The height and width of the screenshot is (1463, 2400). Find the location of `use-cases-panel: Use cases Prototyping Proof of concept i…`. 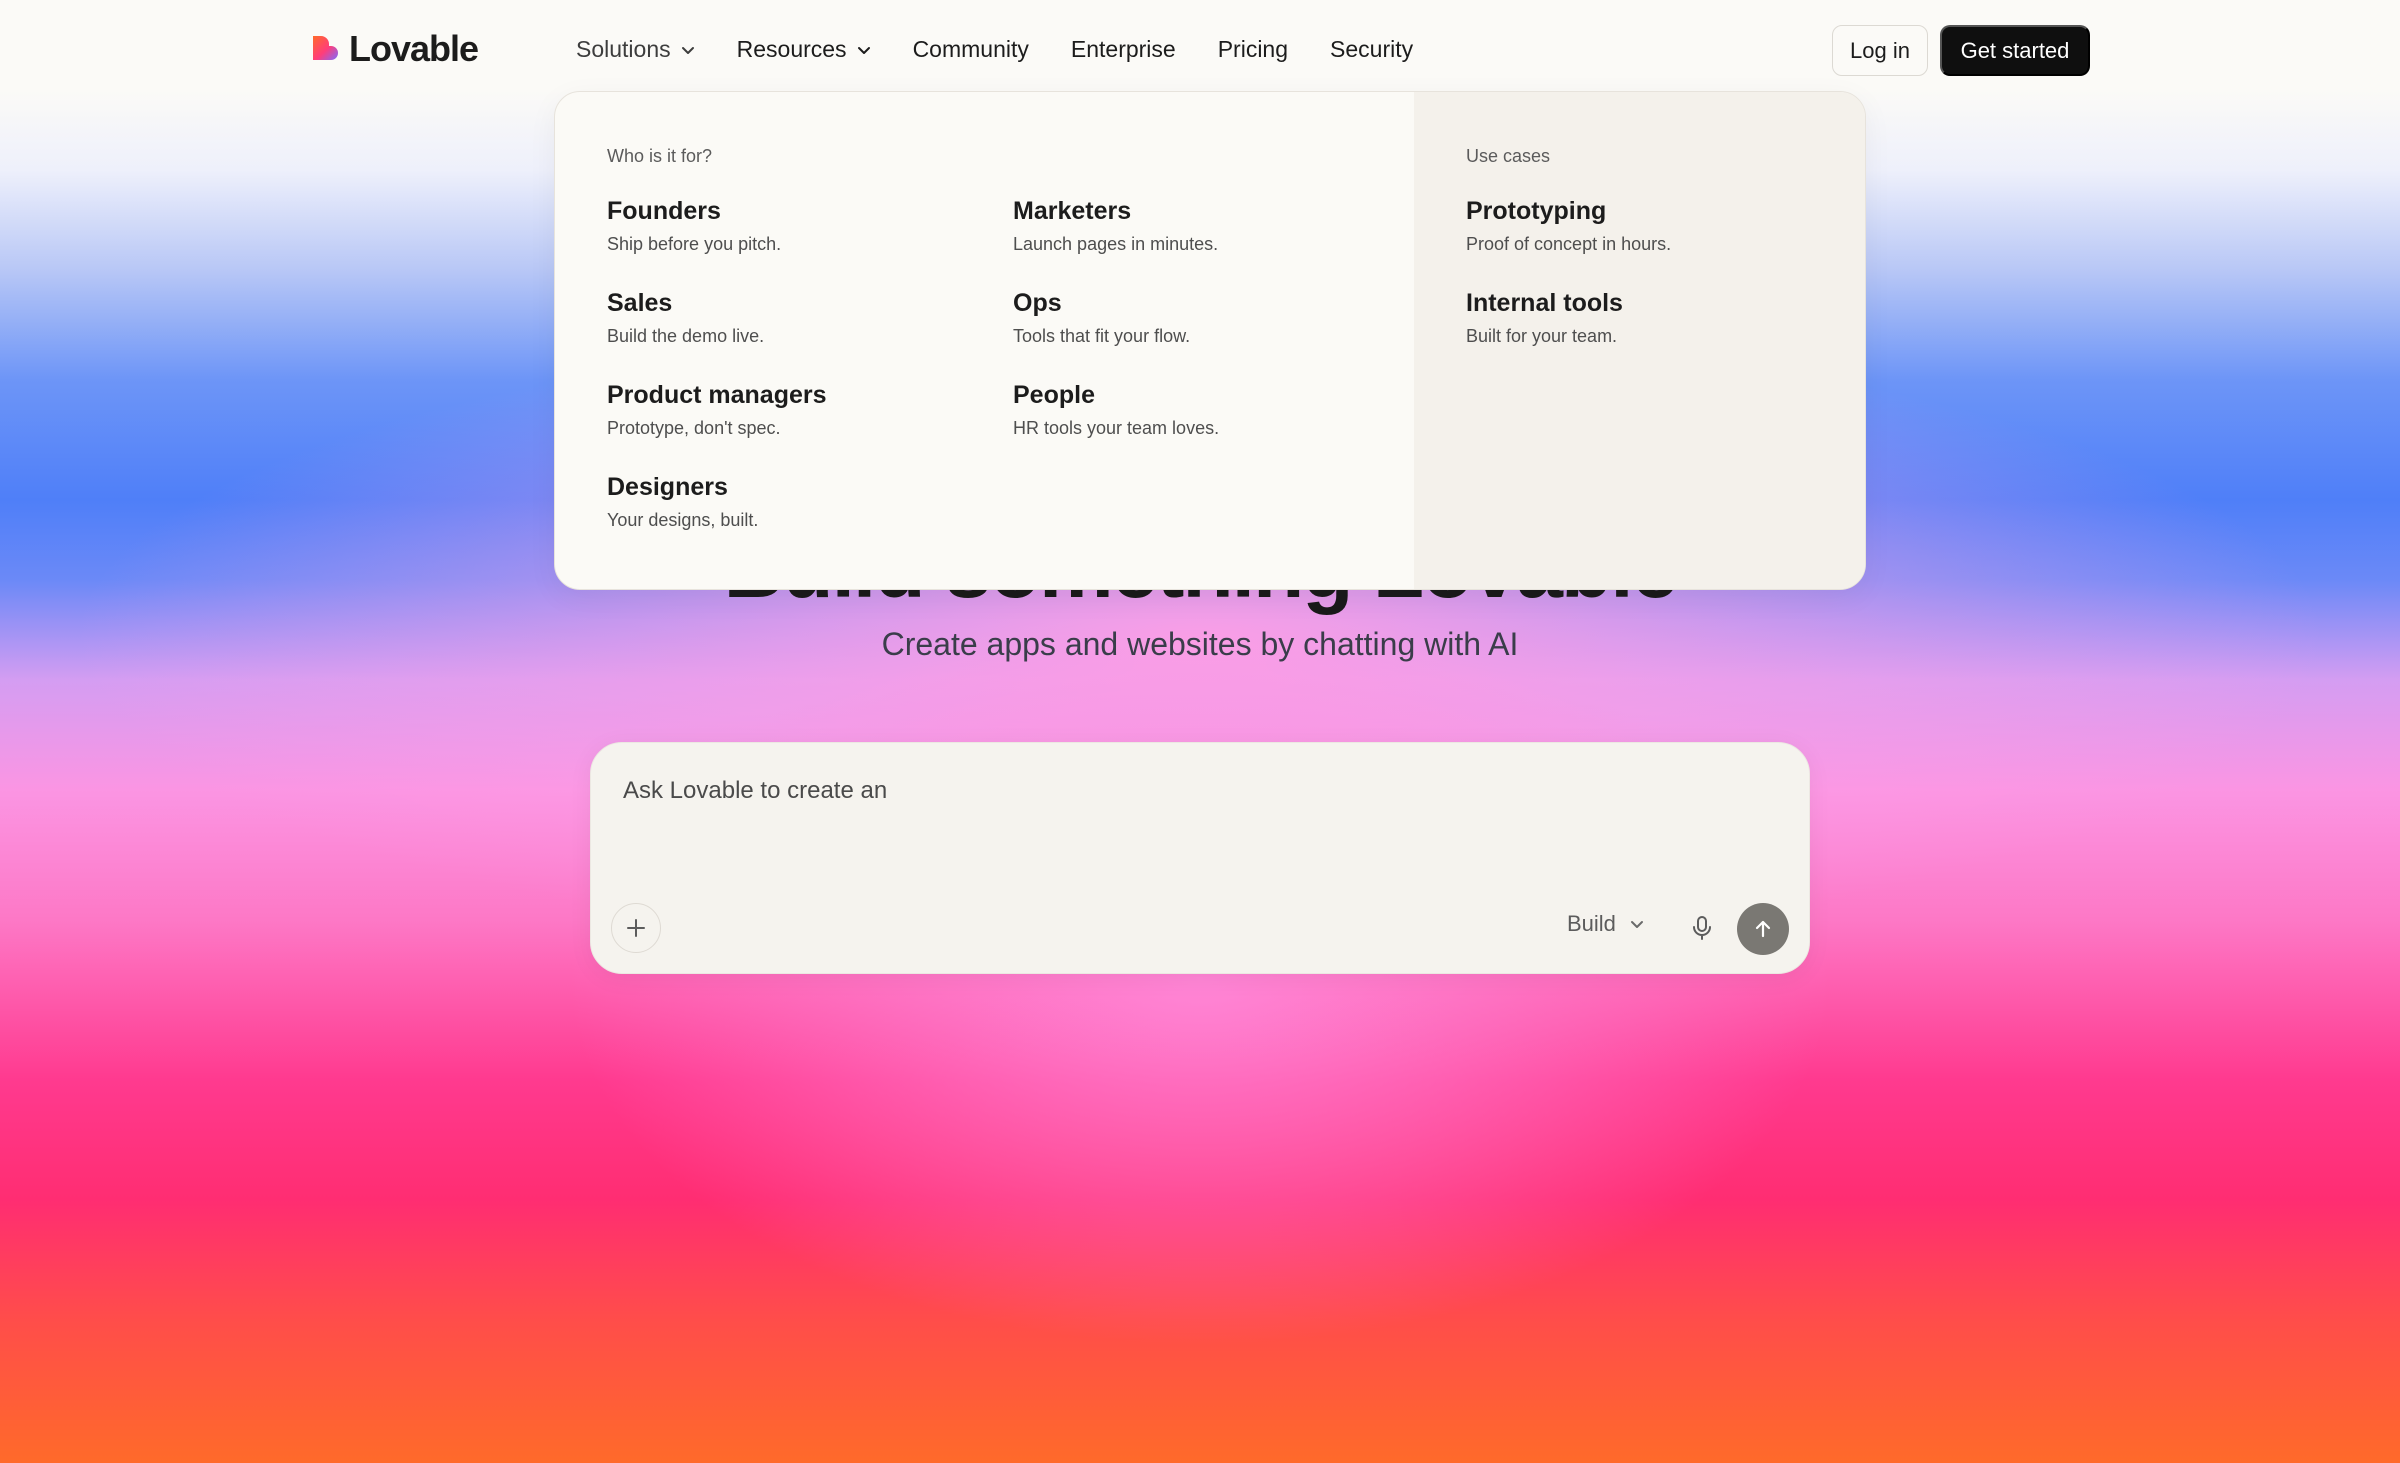

use-cases-panel: Use cases Prototyping Proof of concept i… is located at coordinates (1639, 340).